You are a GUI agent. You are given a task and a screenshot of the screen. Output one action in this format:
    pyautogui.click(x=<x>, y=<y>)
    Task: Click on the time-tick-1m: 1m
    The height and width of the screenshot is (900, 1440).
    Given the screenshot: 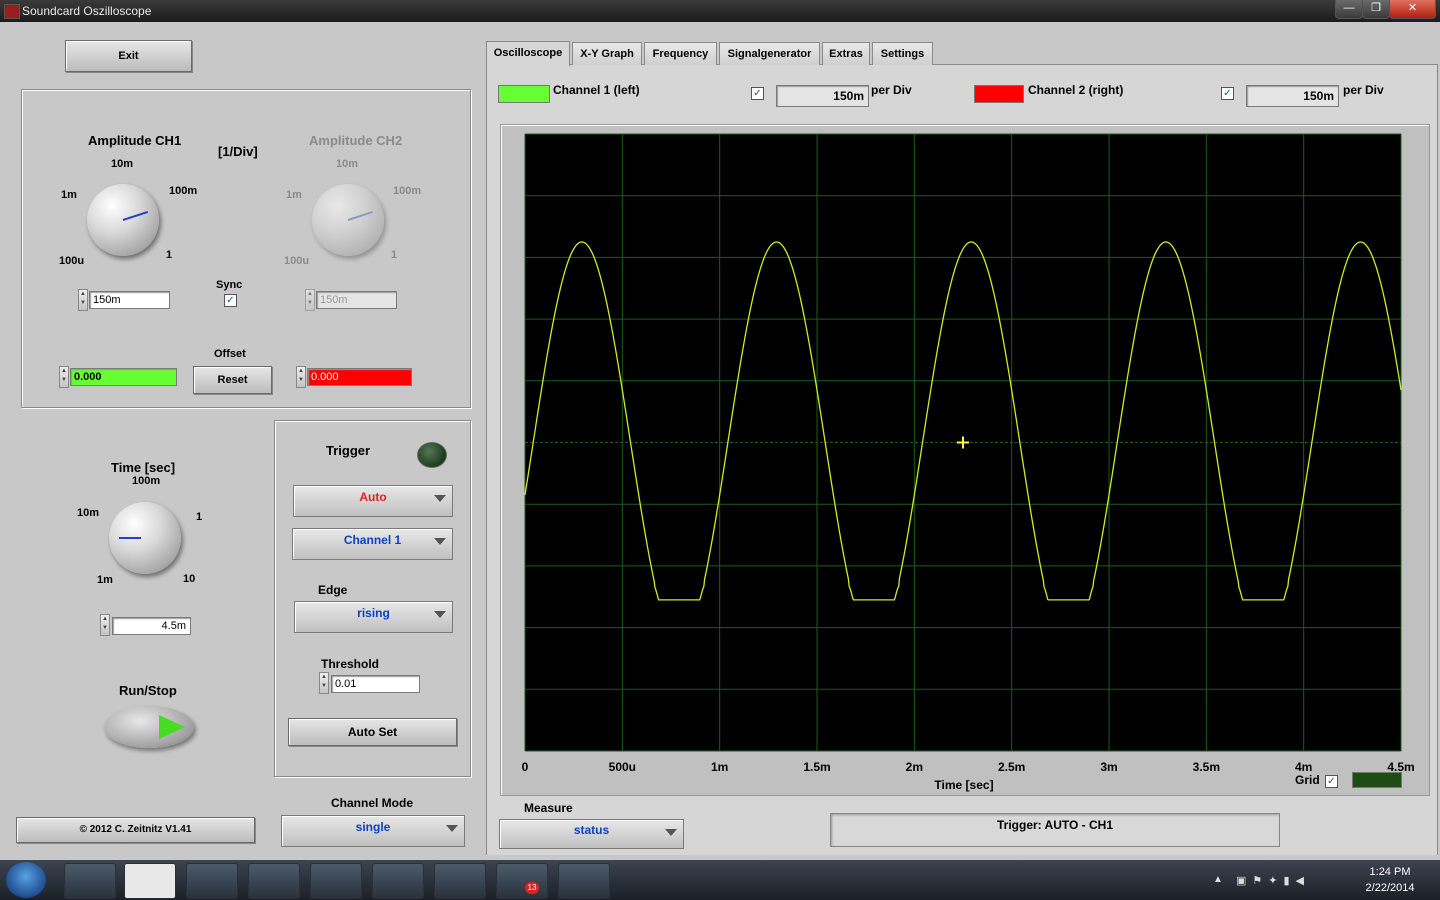 What is the action you would take?
    pyautogui.click(x=105, y=580)
    